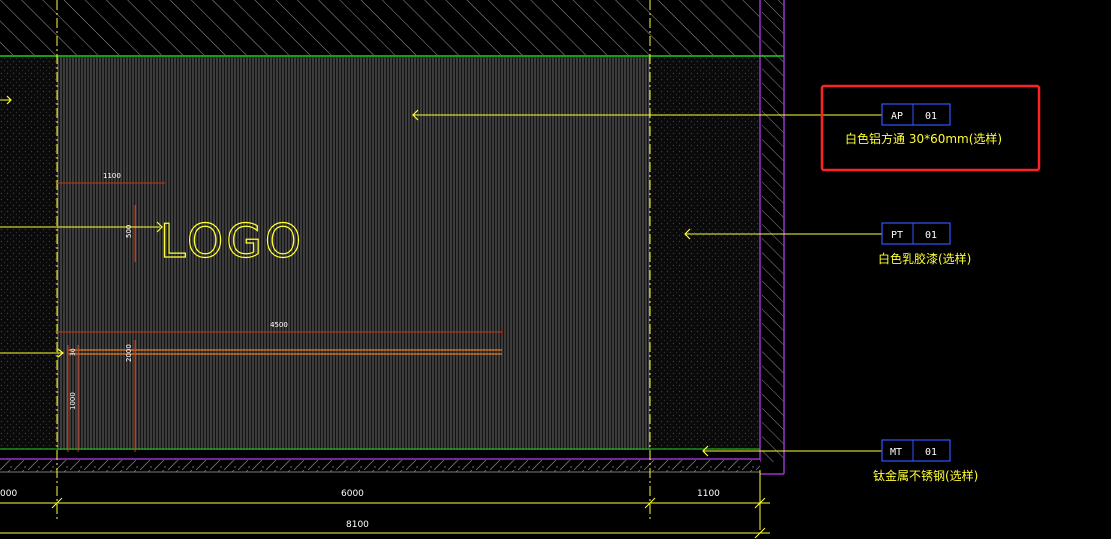 This screenshot has width=1111, height=539. I want to click on tag-mt-description: 钛金属不锈钢(选样), so click(925, 475).